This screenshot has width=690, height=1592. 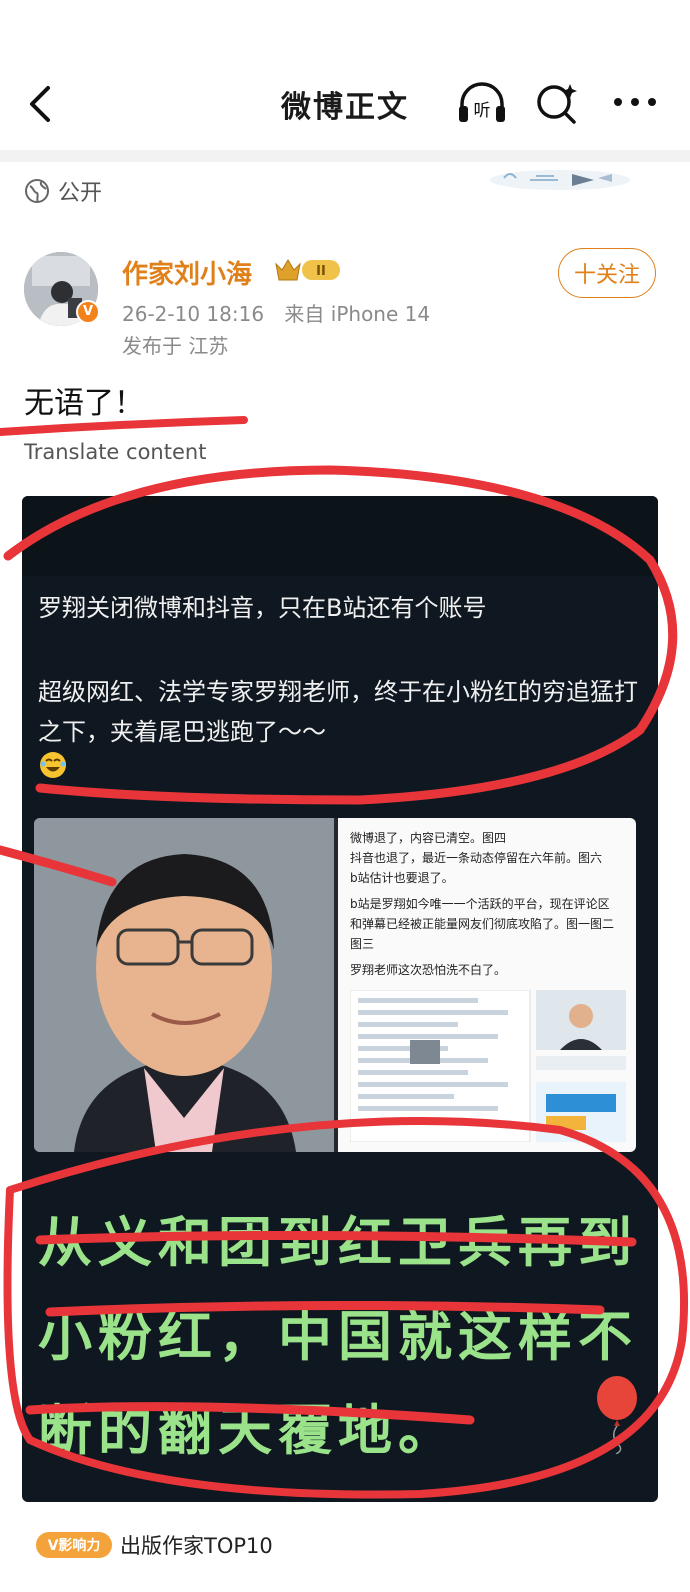 I want to click on verified-badge: V, so click(x=88, y=312).